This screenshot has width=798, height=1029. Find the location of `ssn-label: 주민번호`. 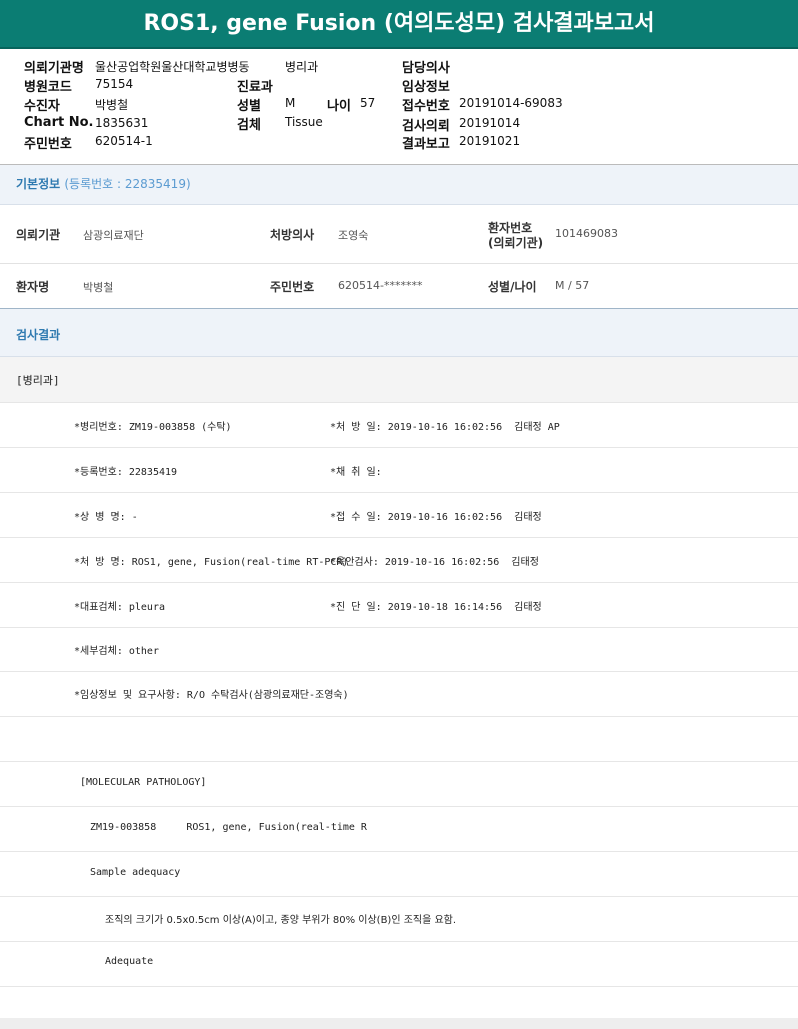

ssn-label: 주민번호 is located at coordinates (48, 144).